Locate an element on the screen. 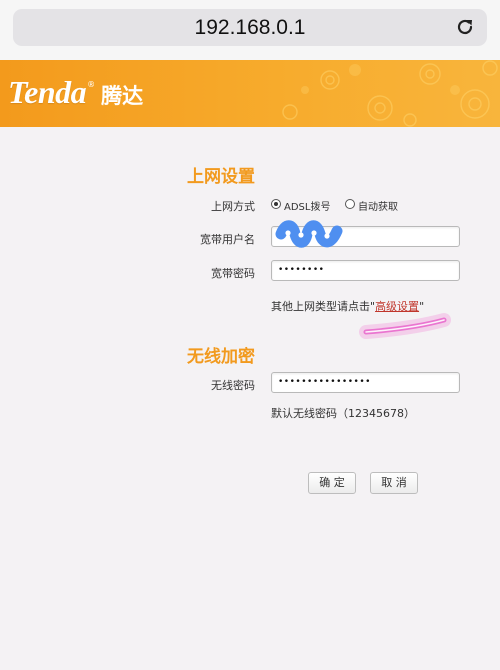 The image size is (500, 670). confirm-button: 确 定 is located at coordinates (332, 483).